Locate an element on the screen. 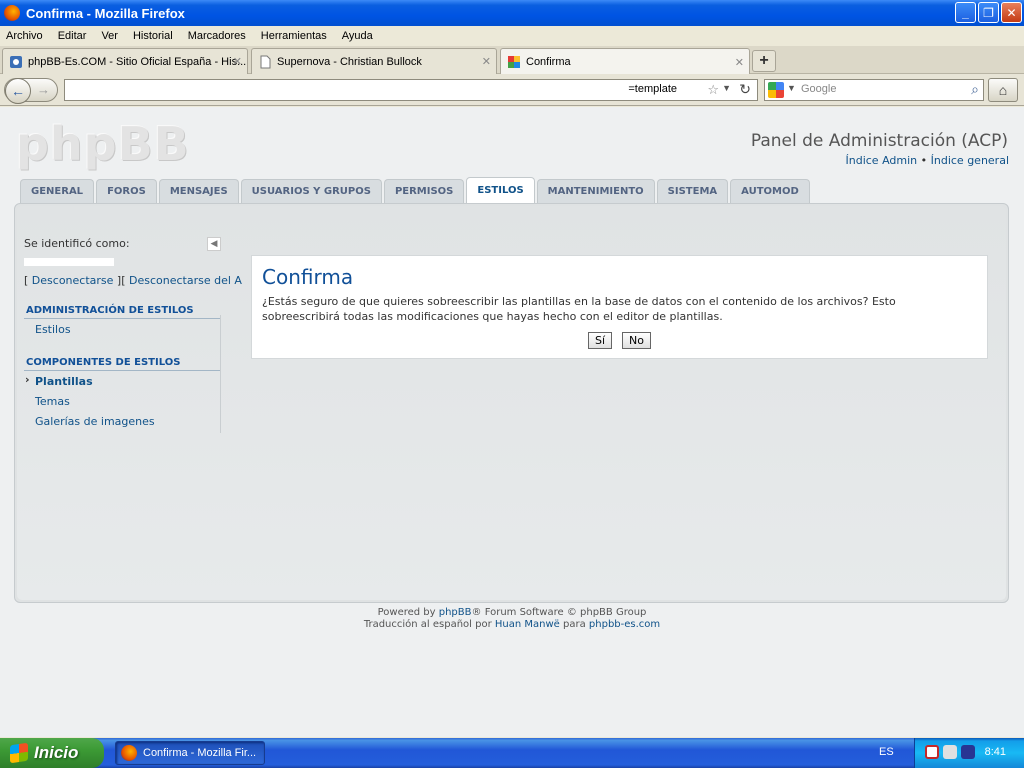  identified-as-label: Se identificó como: is located at coordinates (77, 243).